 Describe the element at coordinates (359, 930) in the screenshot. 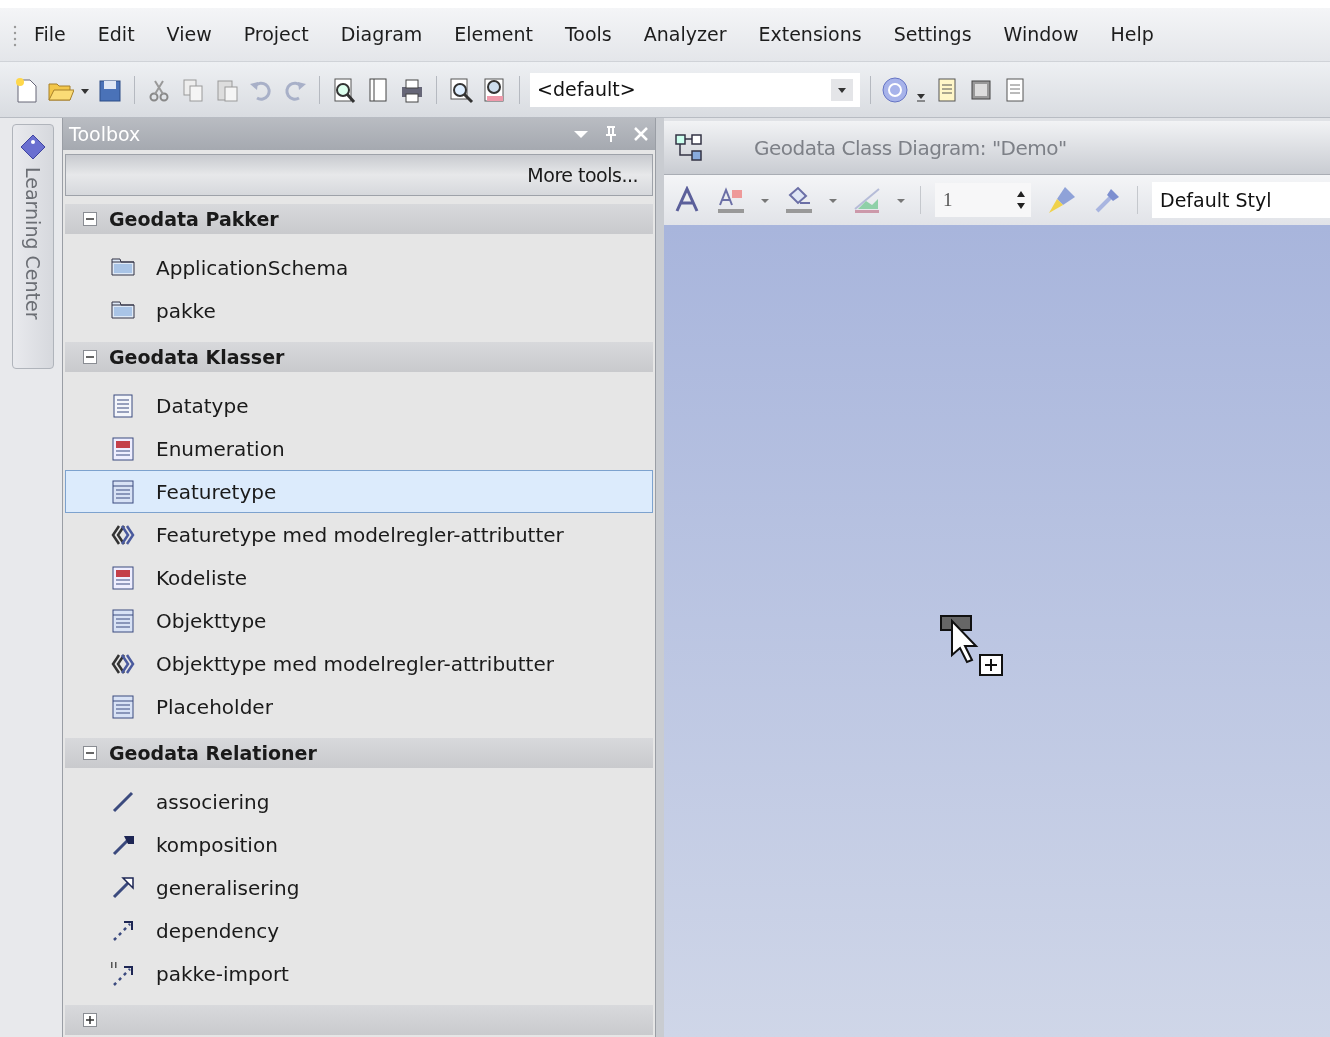

I see `toolbox-item: dependency` at that location.